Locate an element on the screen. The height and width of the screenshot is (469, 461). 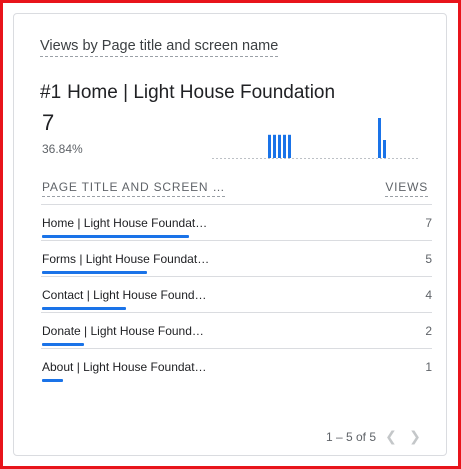
row-views-value: 4 is located at coordinates (428, 295).